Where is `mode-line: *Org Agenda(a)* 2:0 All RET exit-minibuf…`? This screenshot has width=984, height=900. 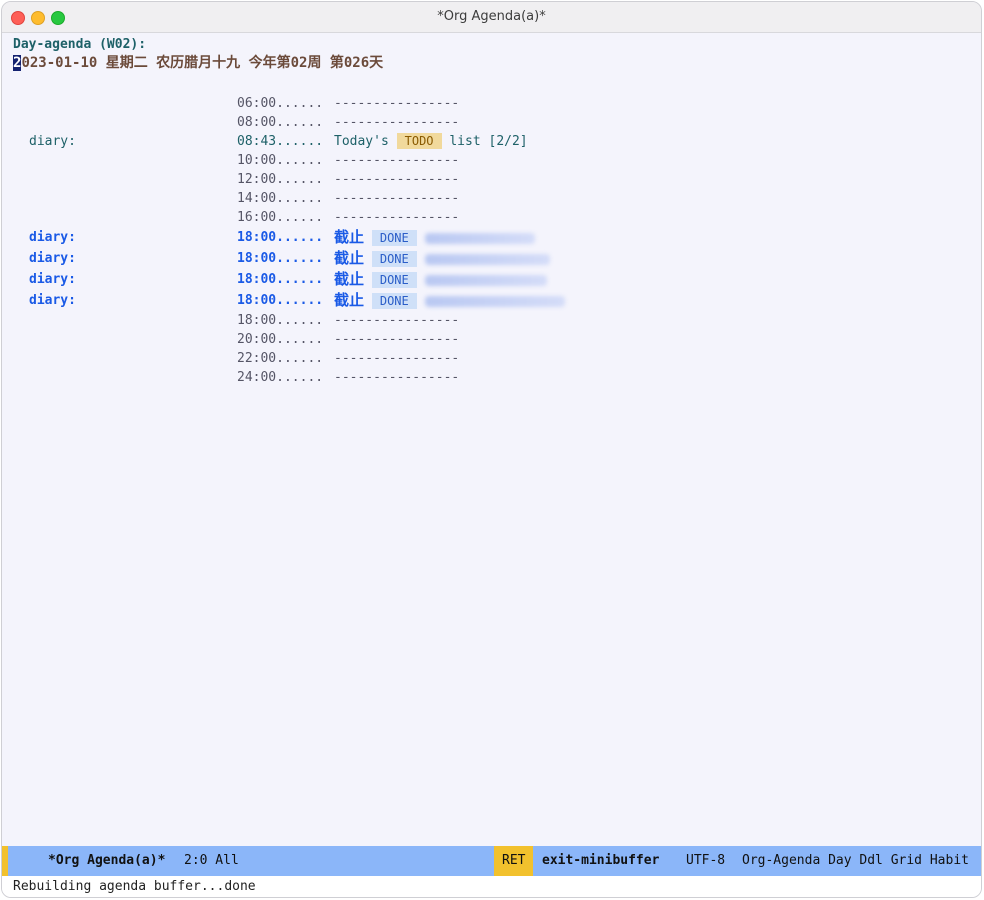 mode-line: *Org Agenda(a)* 2:0 All RET exit-minibuf… is located at coordinates (491, 870).